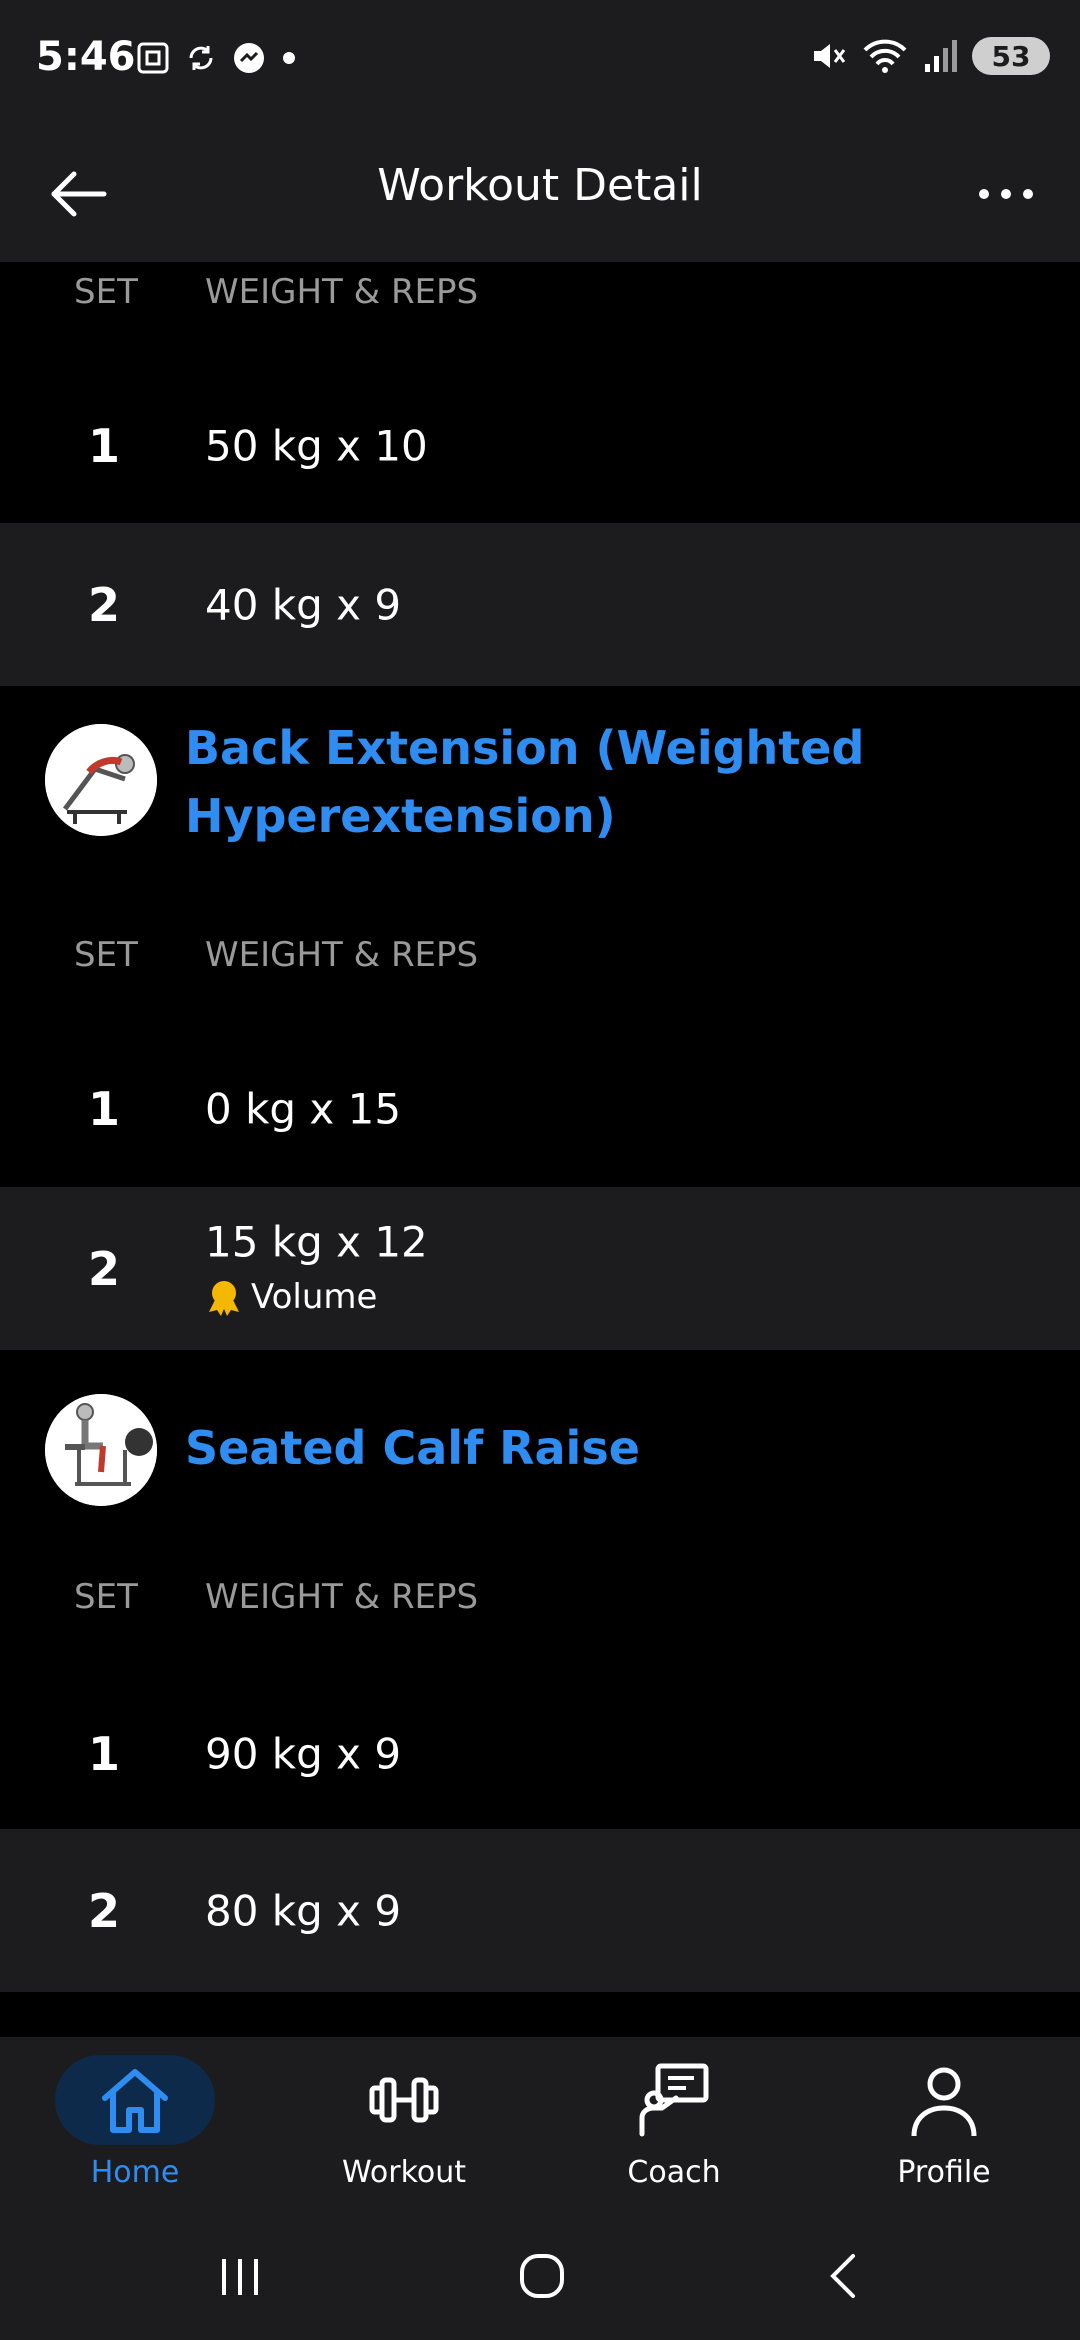 The height and width of the screenshot is (2340, 1080). I want to click on exercise-header: Back Extension (Weighted Hyperextension), so click(540, 797).